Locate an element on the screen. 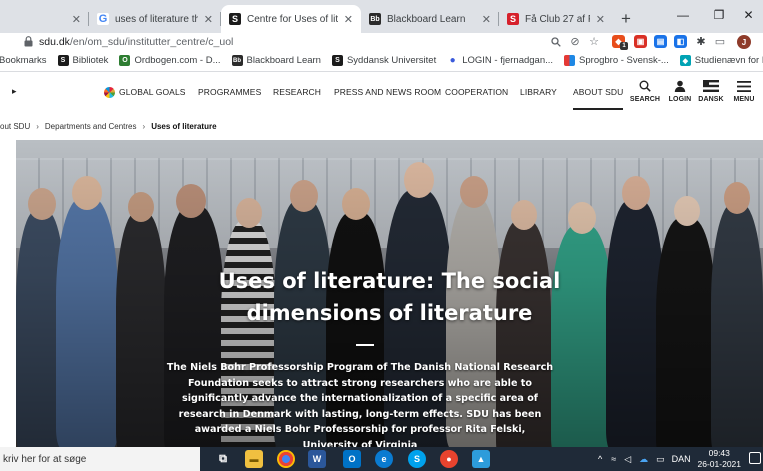 Image resolution: width=763 pixels, height=471 pixels. login-button: LOGIN is located at coordinates (680, 93).